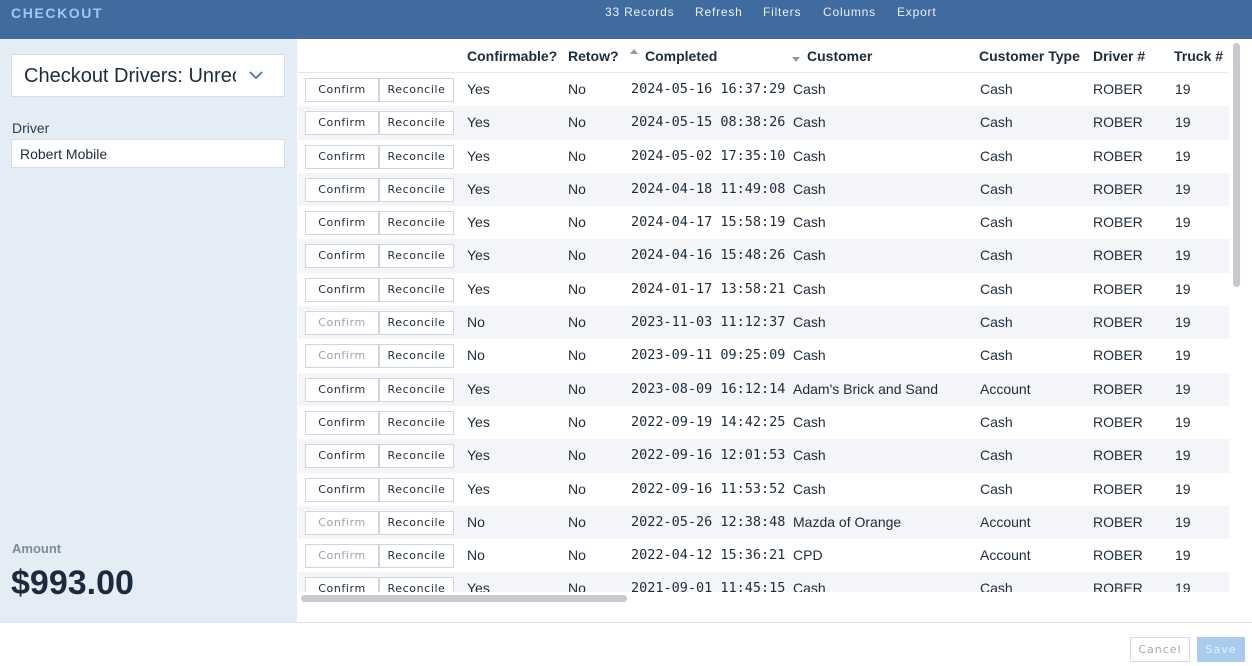 This screenshot has width=1252, height=666. I want to click on column-header-customer: Customer, so click(839, 56).